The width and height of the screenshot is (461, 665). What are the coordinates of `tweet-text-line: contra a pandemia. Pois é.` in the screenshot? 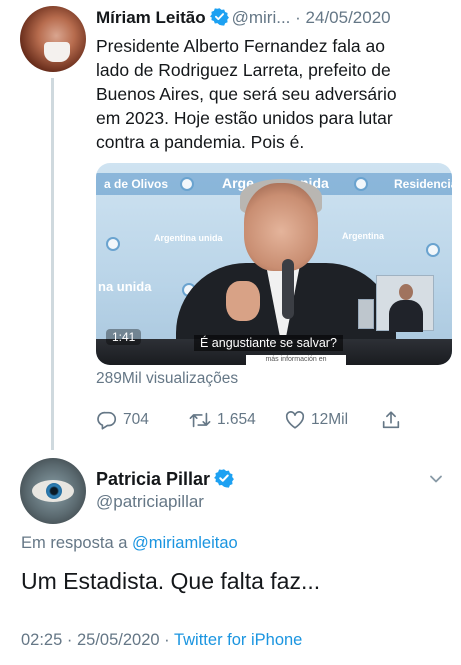 It's located at (200, 142).